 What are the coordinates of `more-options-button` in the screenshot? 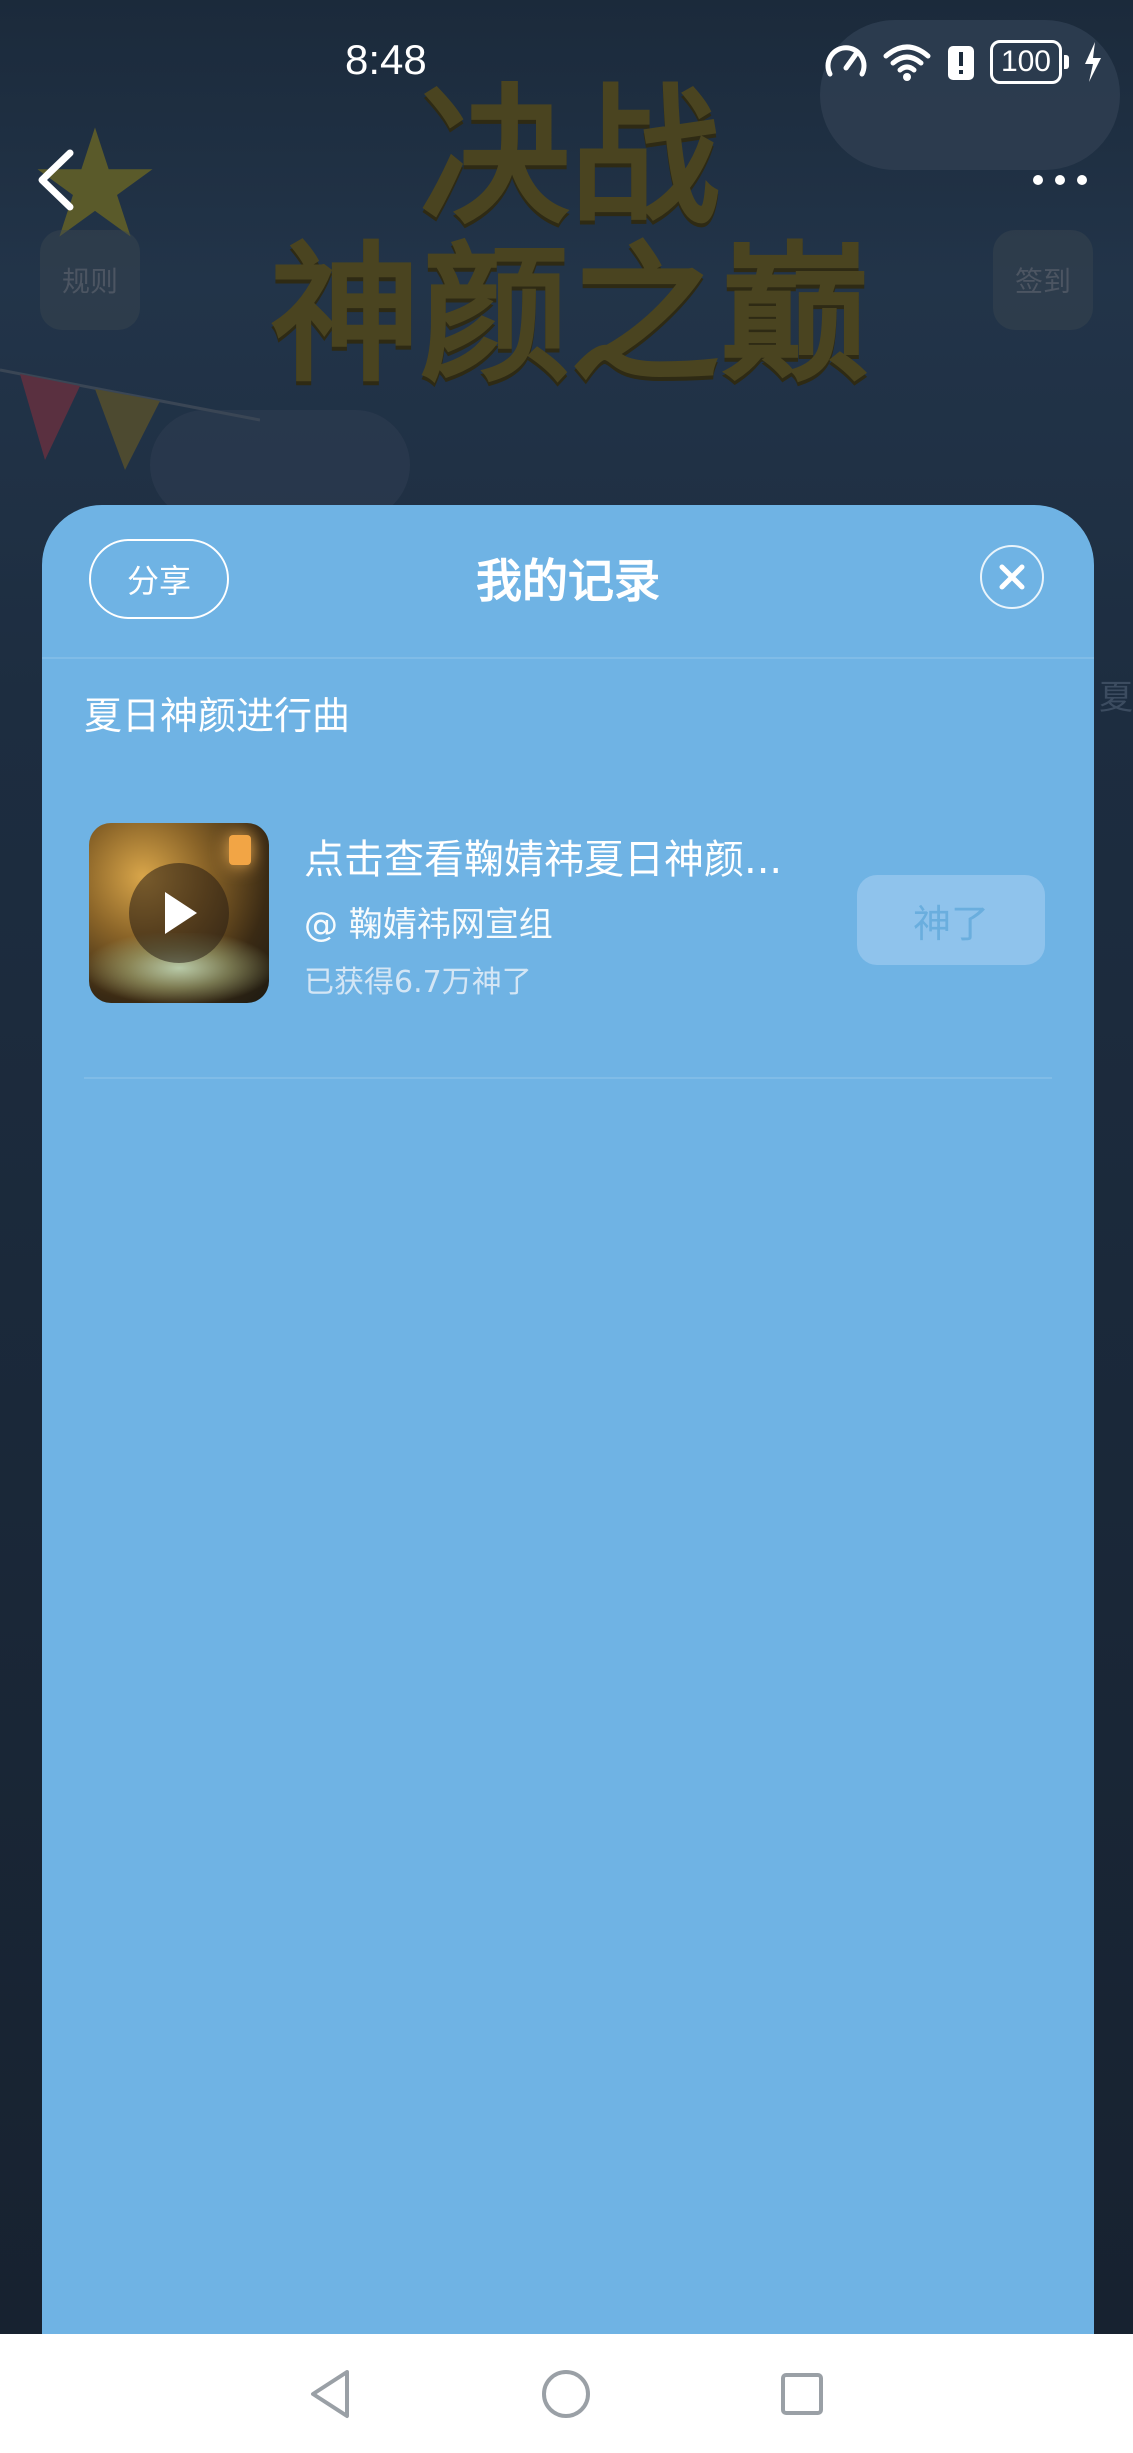 It's located at (1060, 180).